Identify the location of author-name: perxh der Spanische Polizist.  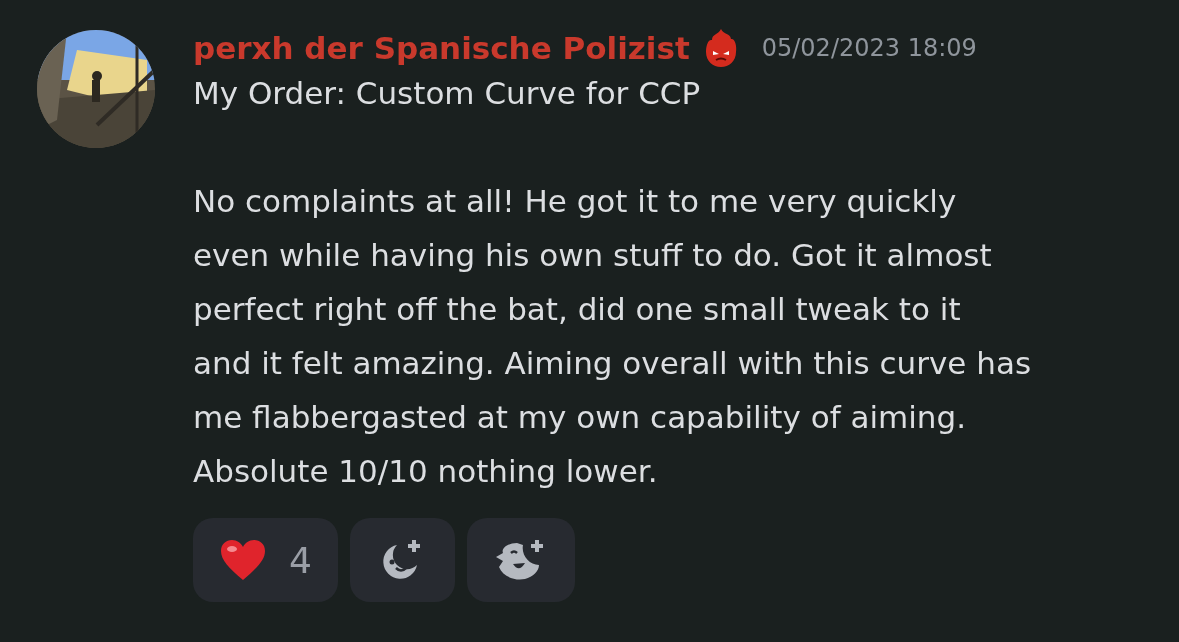
(441, 48).